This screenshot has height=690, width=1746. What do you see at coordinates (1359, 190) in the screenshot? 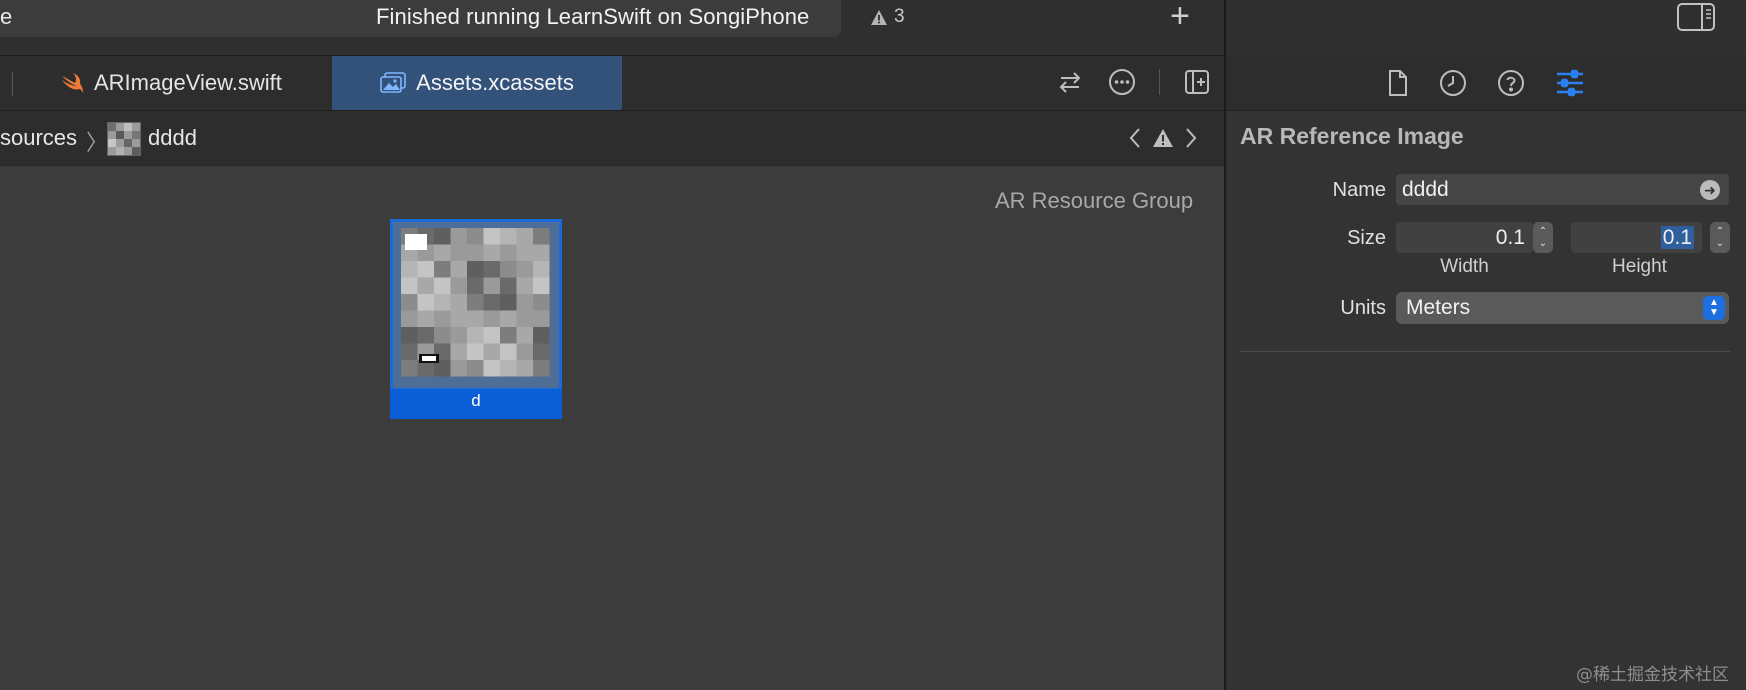
I see `name-label: Name` at bounding box center [1359, 190].